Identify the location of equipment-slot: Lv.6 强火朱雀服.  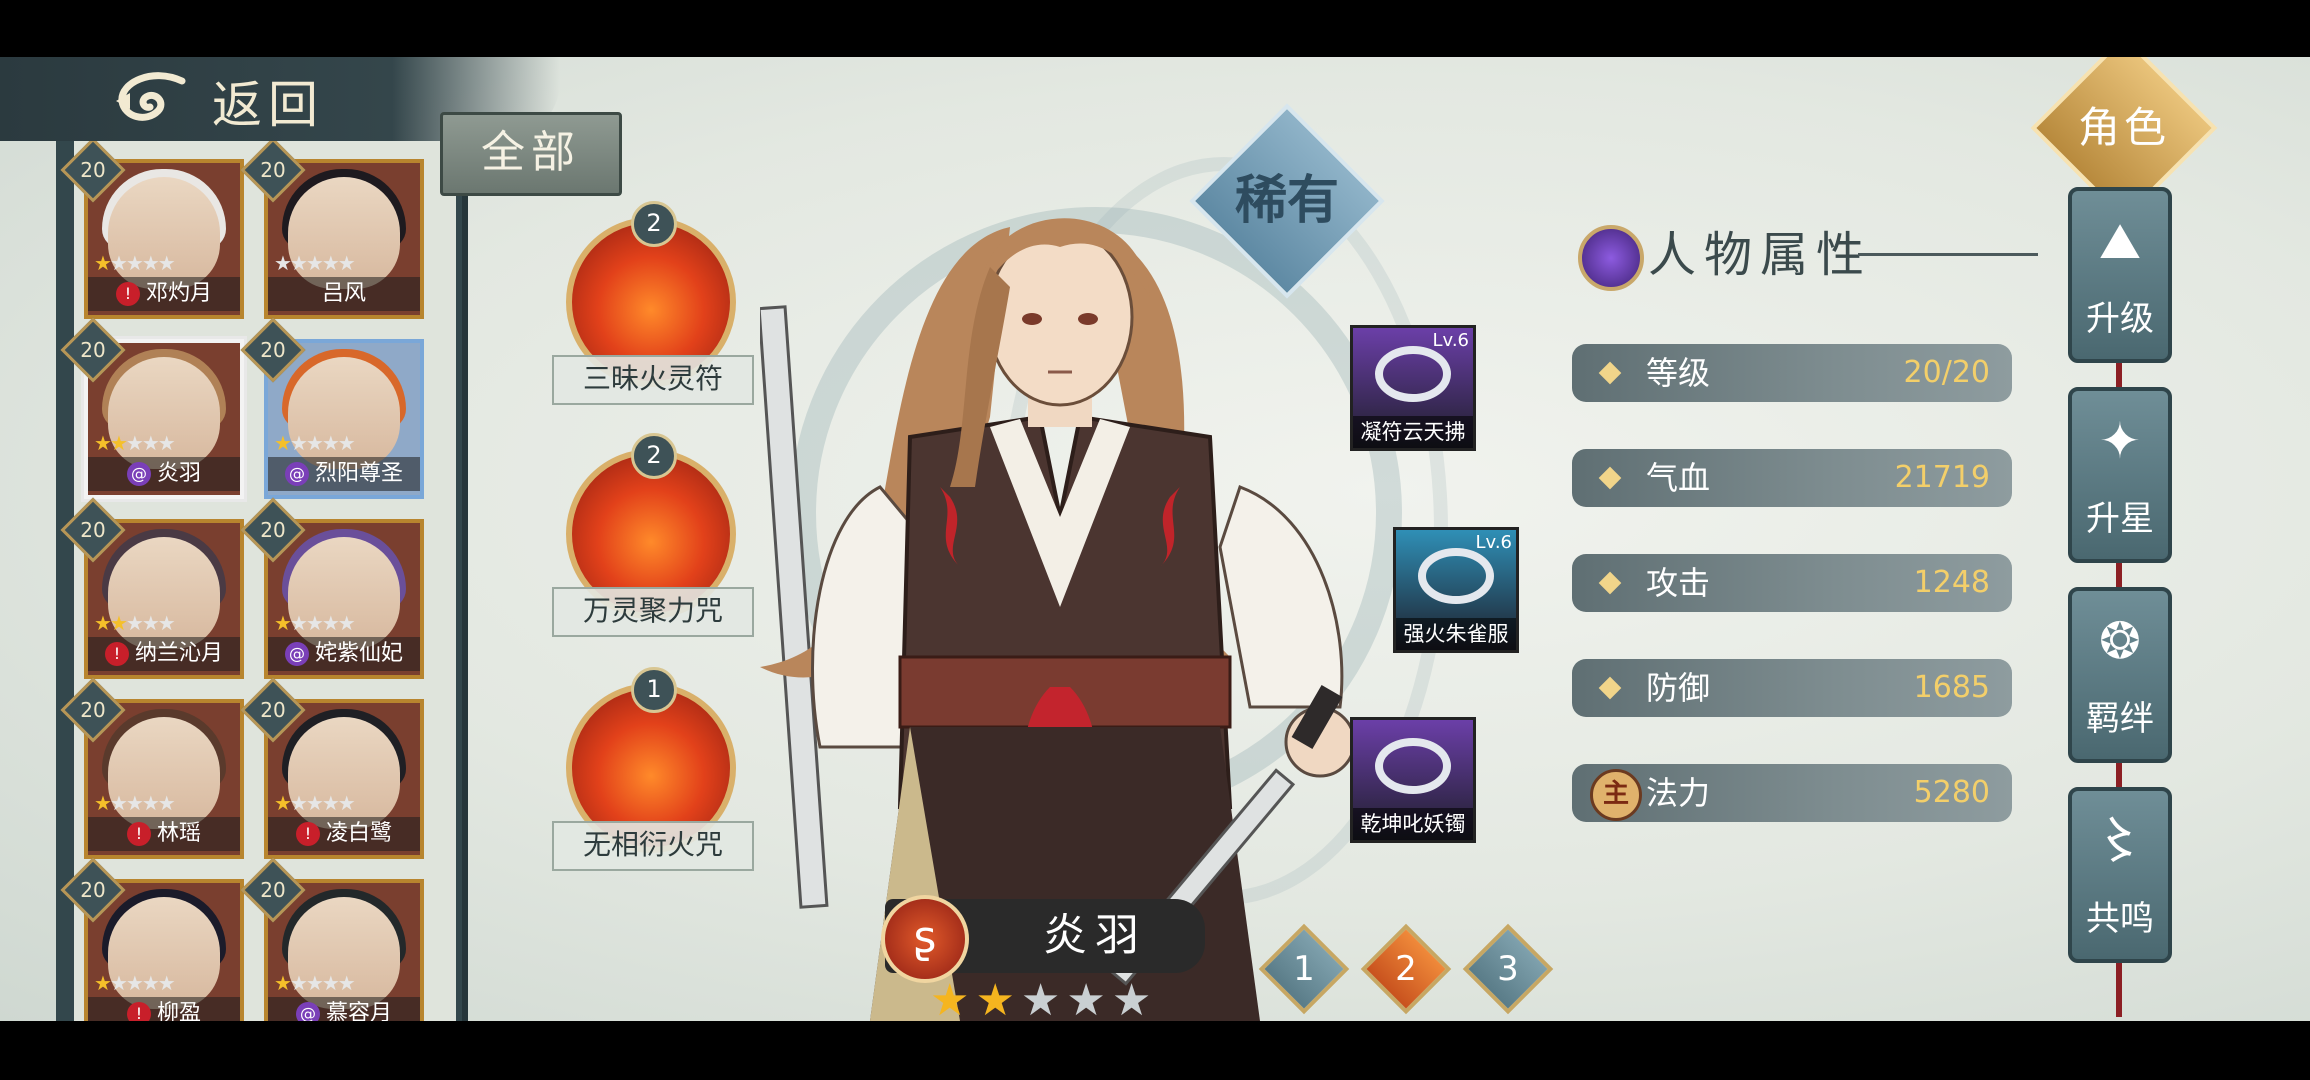
(1456, 590).